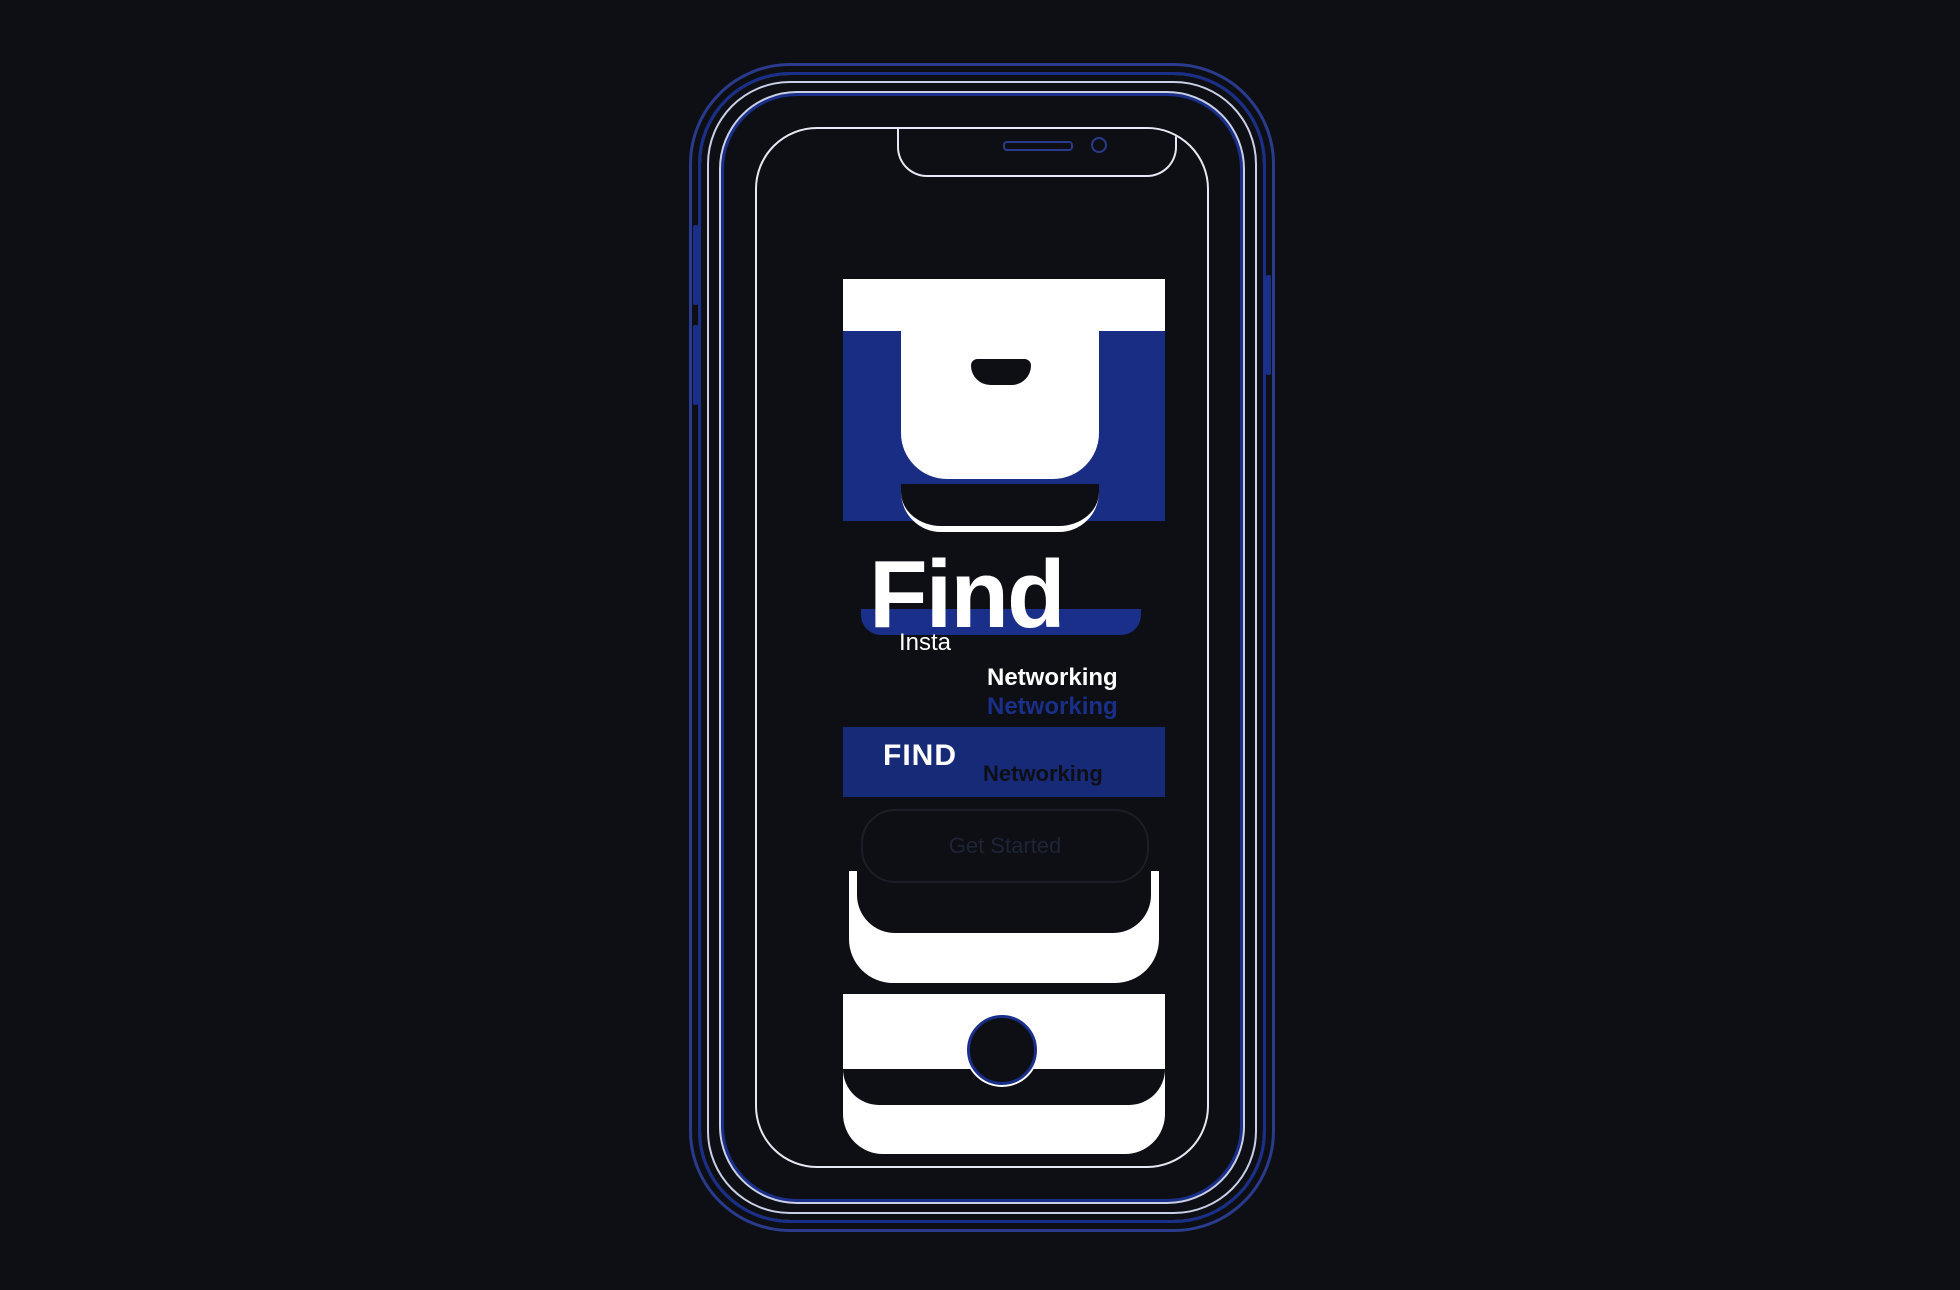 Image resolution: width=1960 pixels, height=1290 pixels. What do you see at coordinates (1037, 153) in the screenshot?
I see `notch` at bounding box center [1037, 153].